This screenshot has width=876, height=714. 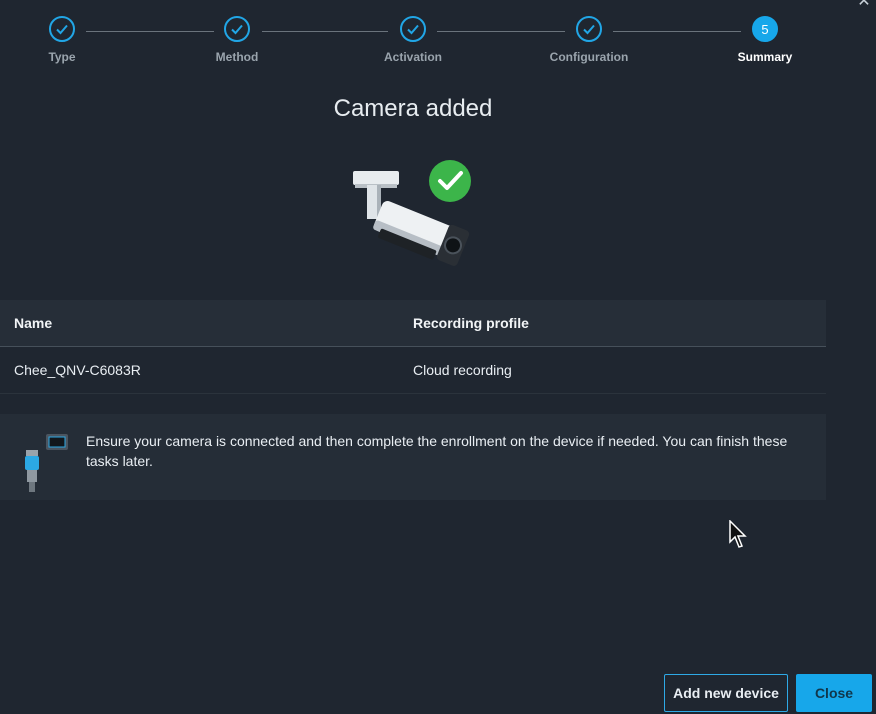 I want to click on step-label: Summary, so click(x=765, y=57).